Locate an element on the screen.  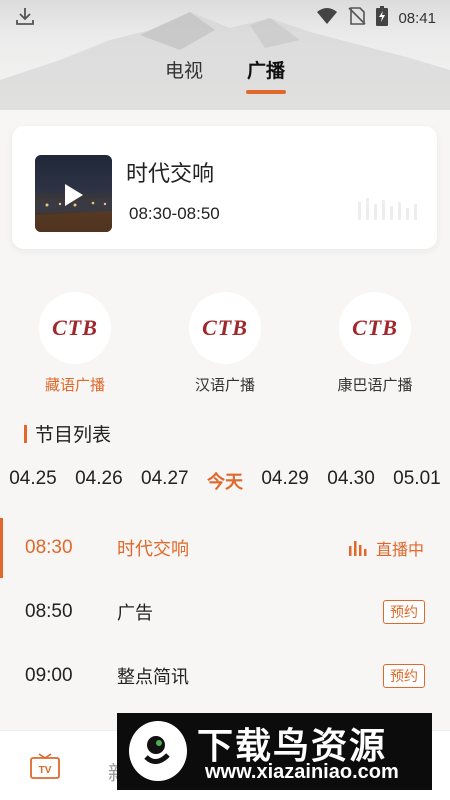
date-item-today: 今天 is located at coordinates (225, 482).